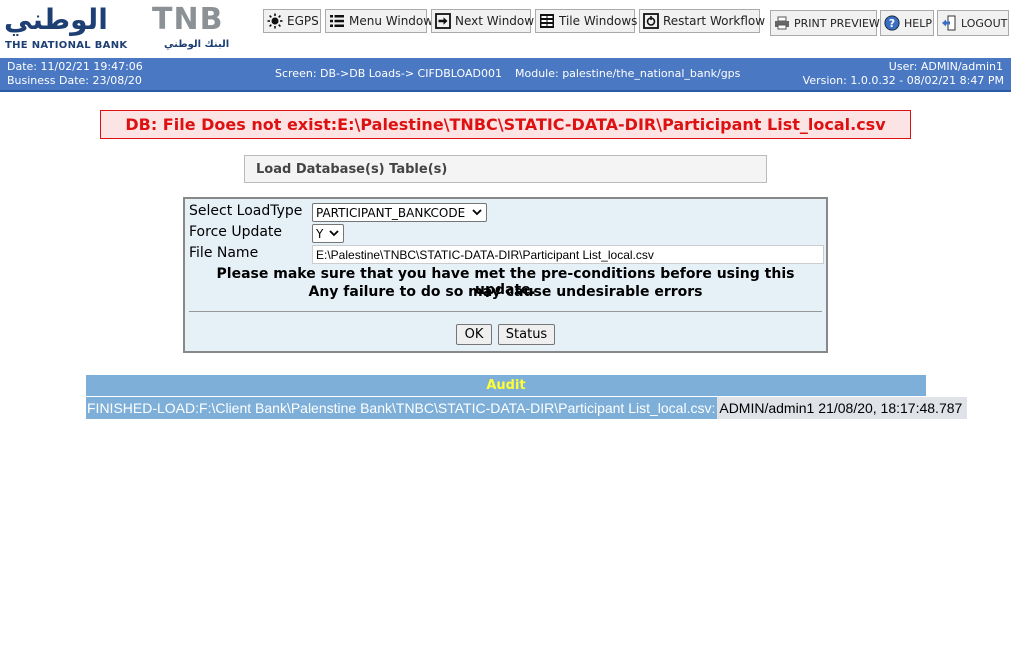 This screenshot has height=670, width=1011. I want to click on logout-button: LOGOUT, so click(973, 23).